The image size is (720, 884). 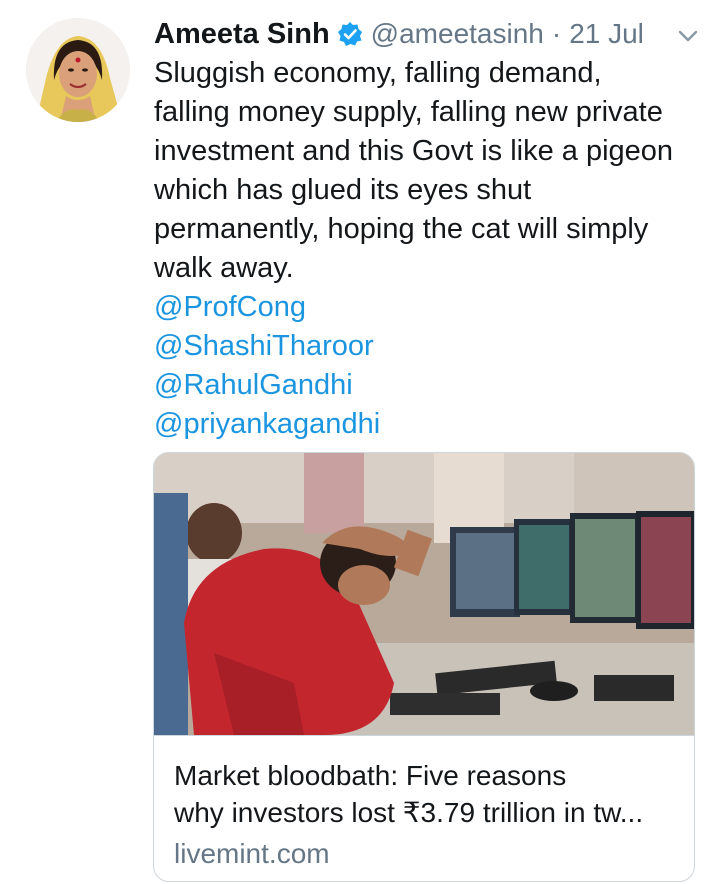 I want to click on avatar, so click(x=78, y=70).